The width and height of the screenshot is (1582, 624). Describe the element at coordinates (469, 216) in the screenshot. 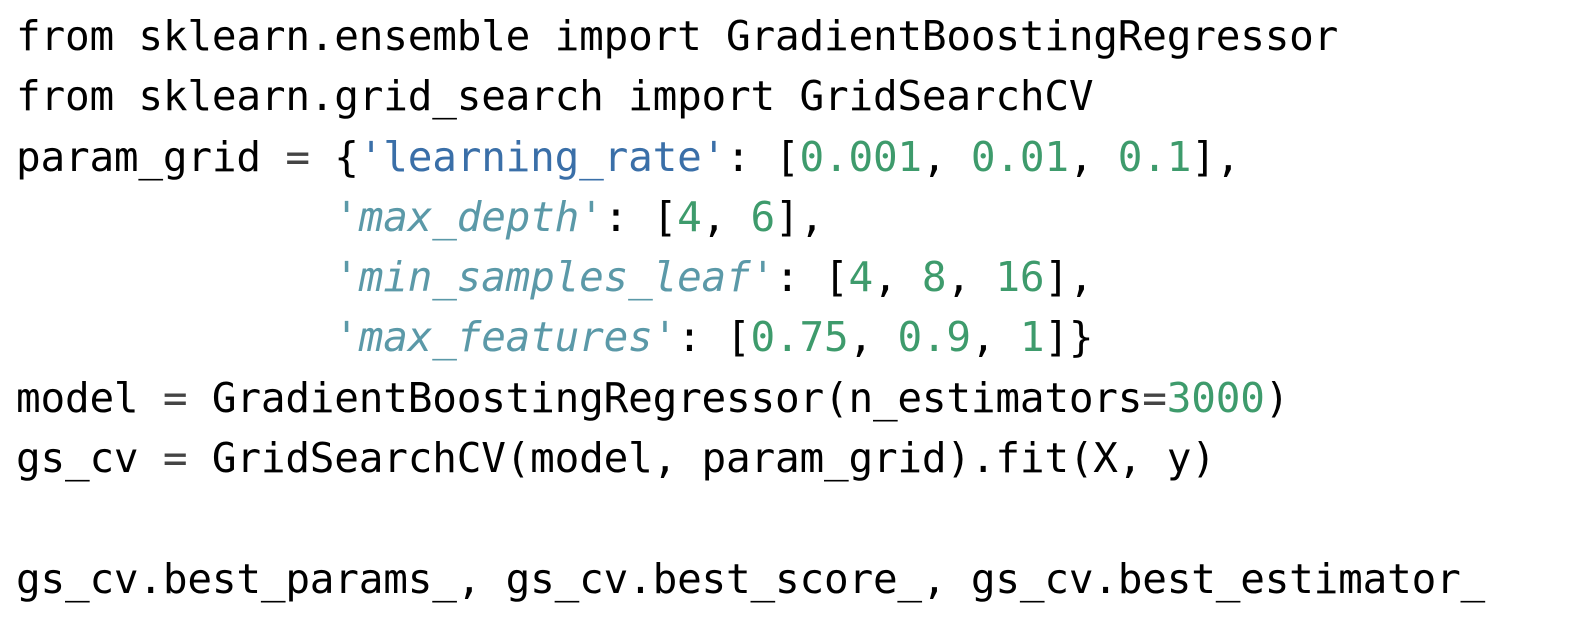

I see `string-key: 'max_depth'` at that location.